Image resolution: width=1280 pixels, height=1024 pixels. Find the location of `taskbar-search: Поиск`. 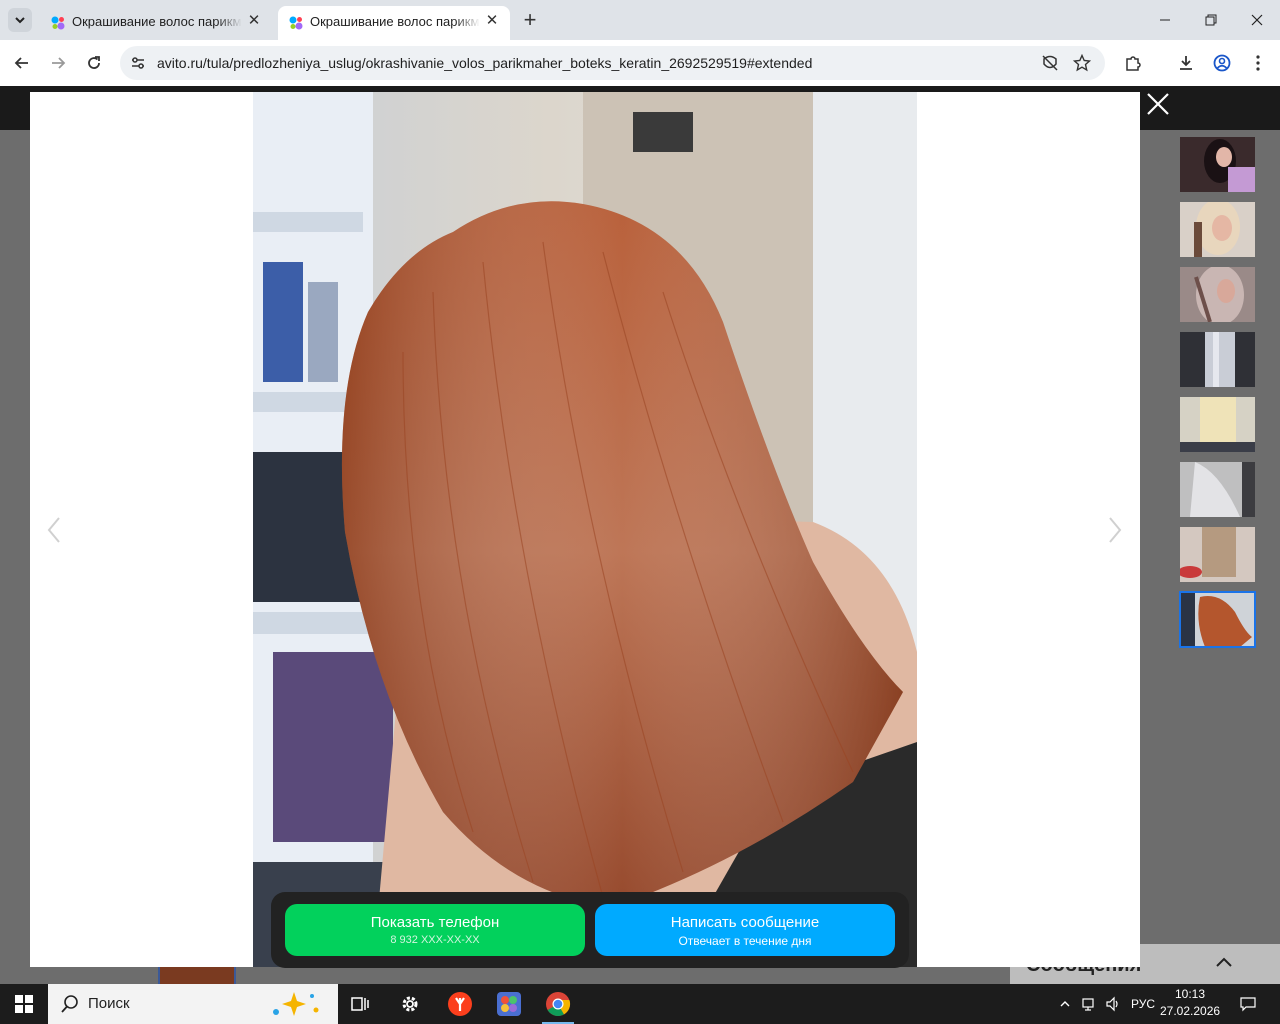

taskbar-search: Поиск is located at coordinates (193, 1004).